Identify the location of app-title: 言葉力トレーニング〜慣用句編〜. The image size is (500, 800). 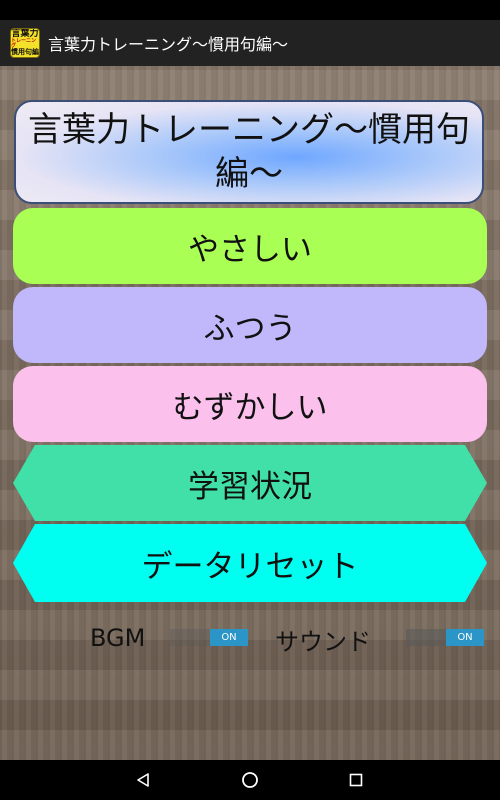
(168, 44).